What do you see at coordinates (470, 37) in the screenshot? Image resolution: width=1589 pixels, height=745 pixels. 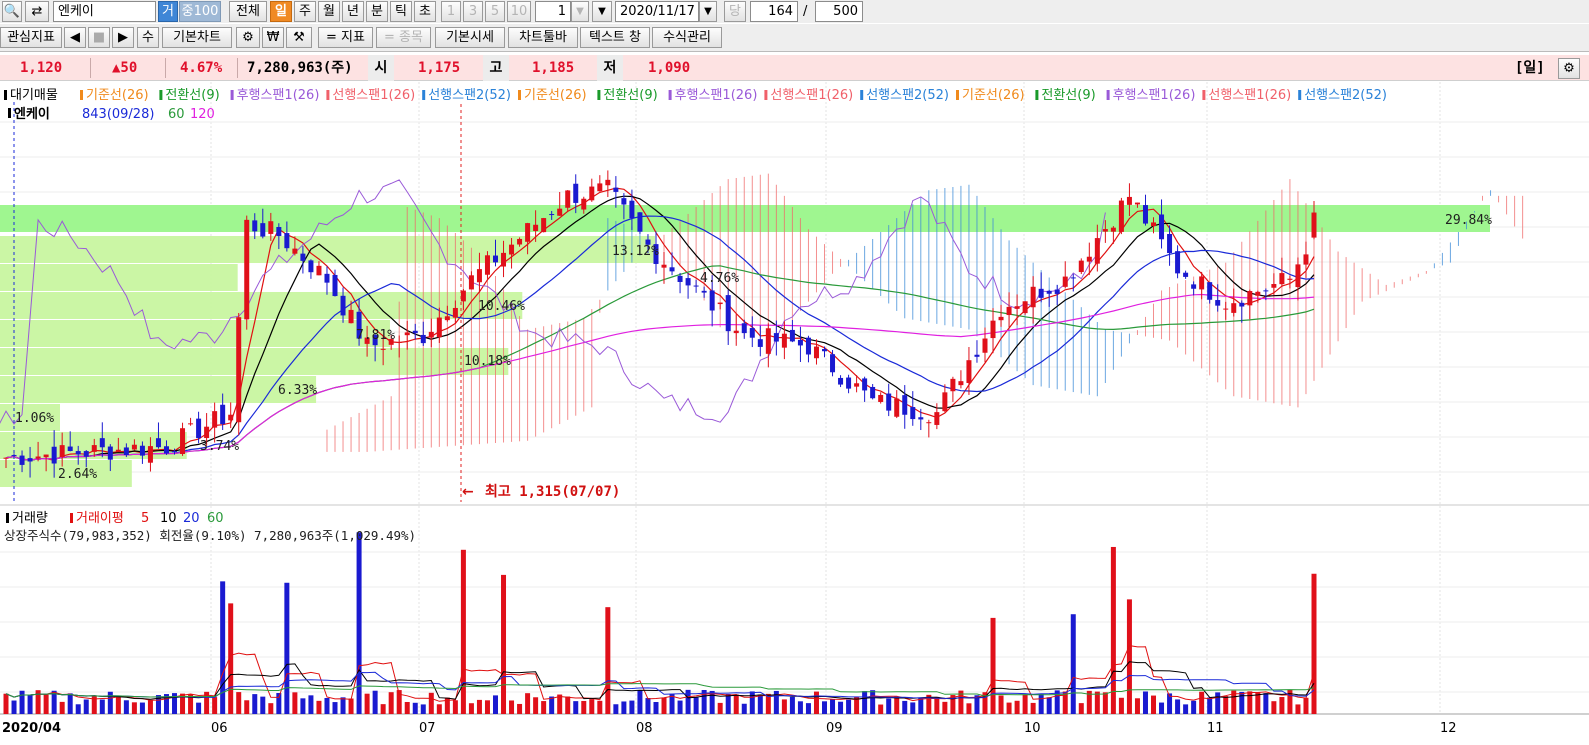 I see `basic-quote-button: 기본시세` at bounding box center [470, 37].